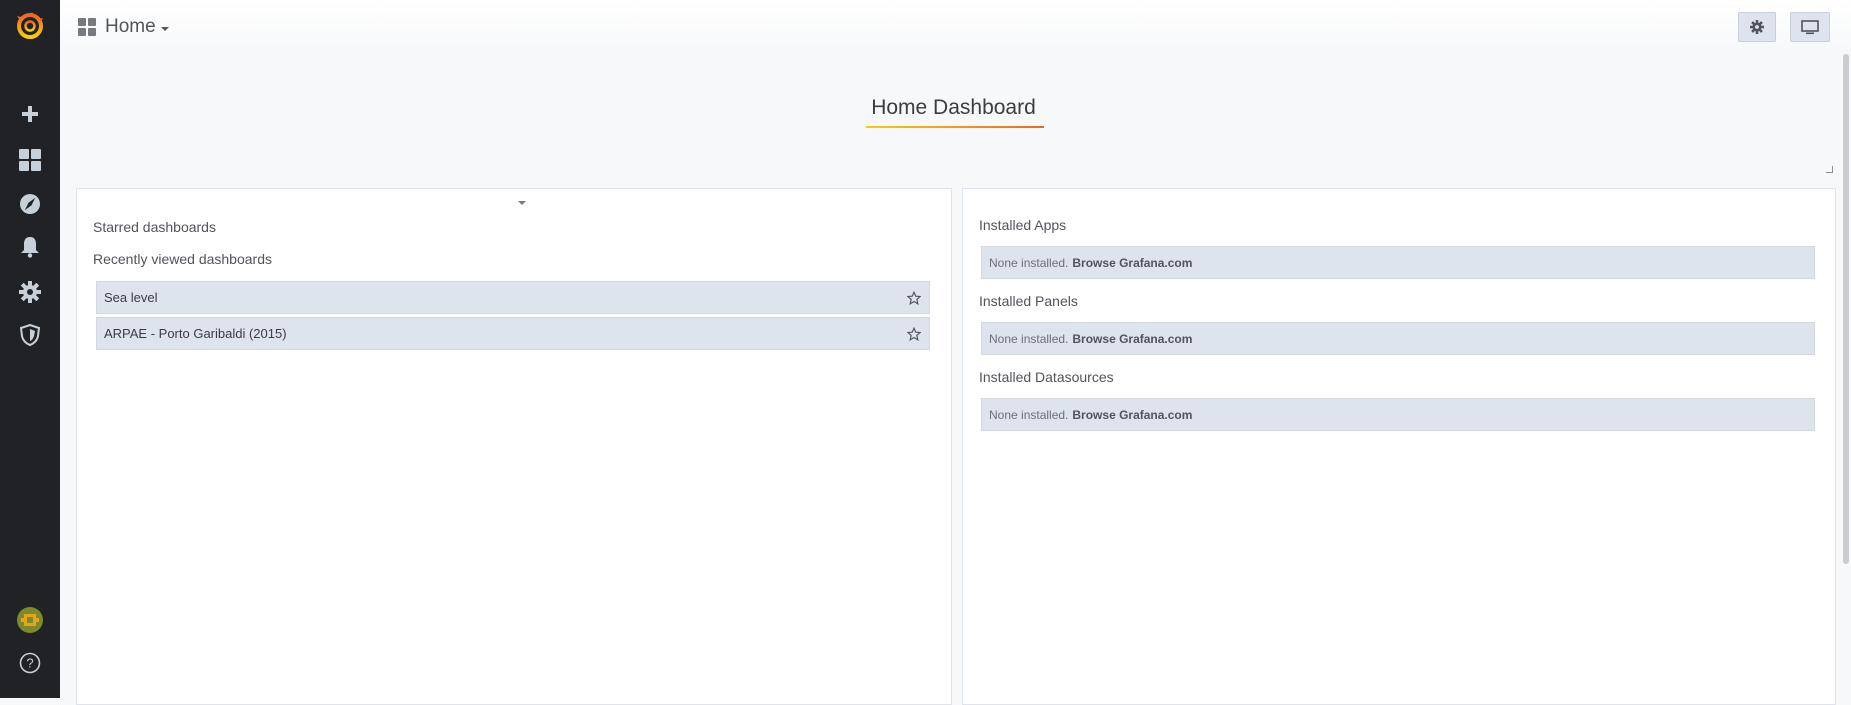  I want to click on compass-icon, so click(30, 204).